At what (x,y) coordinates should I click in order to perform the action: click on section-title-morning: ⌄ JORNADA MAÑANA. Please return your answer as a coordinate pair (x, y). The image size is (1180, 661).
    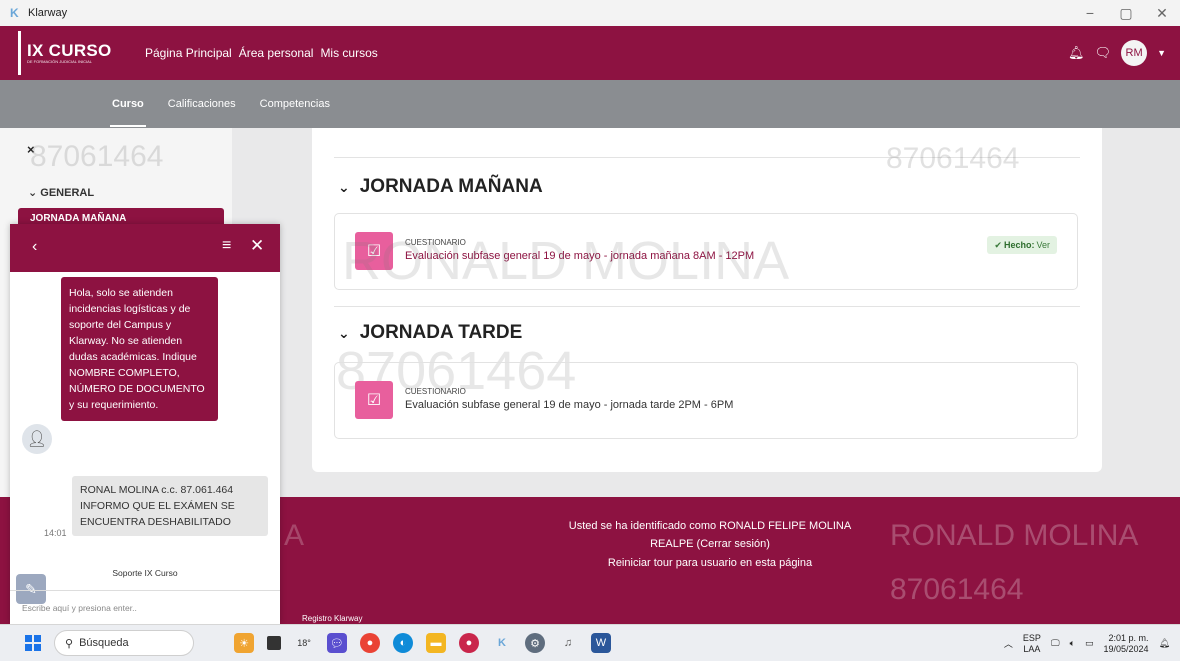
    Looking at the image, I should click on (440, 187).